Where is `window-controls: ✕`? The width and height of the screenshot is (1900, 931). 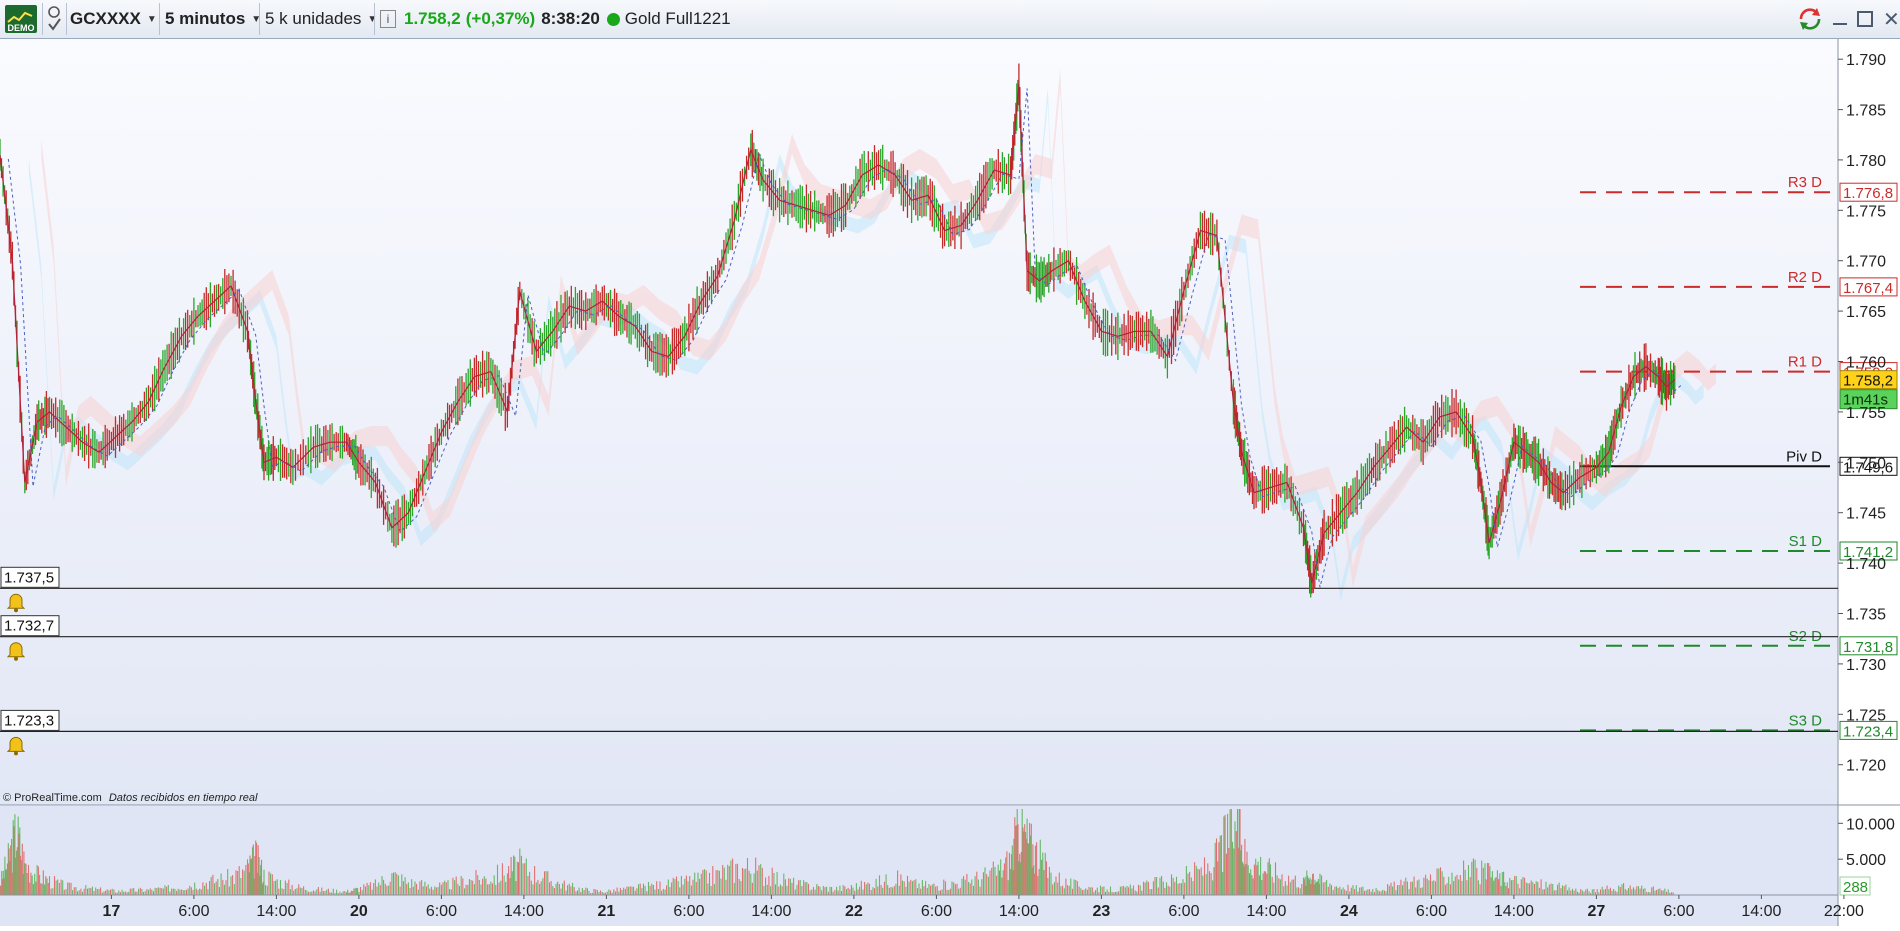 window-controls: ✕ is located at coordinates (1848, 19).